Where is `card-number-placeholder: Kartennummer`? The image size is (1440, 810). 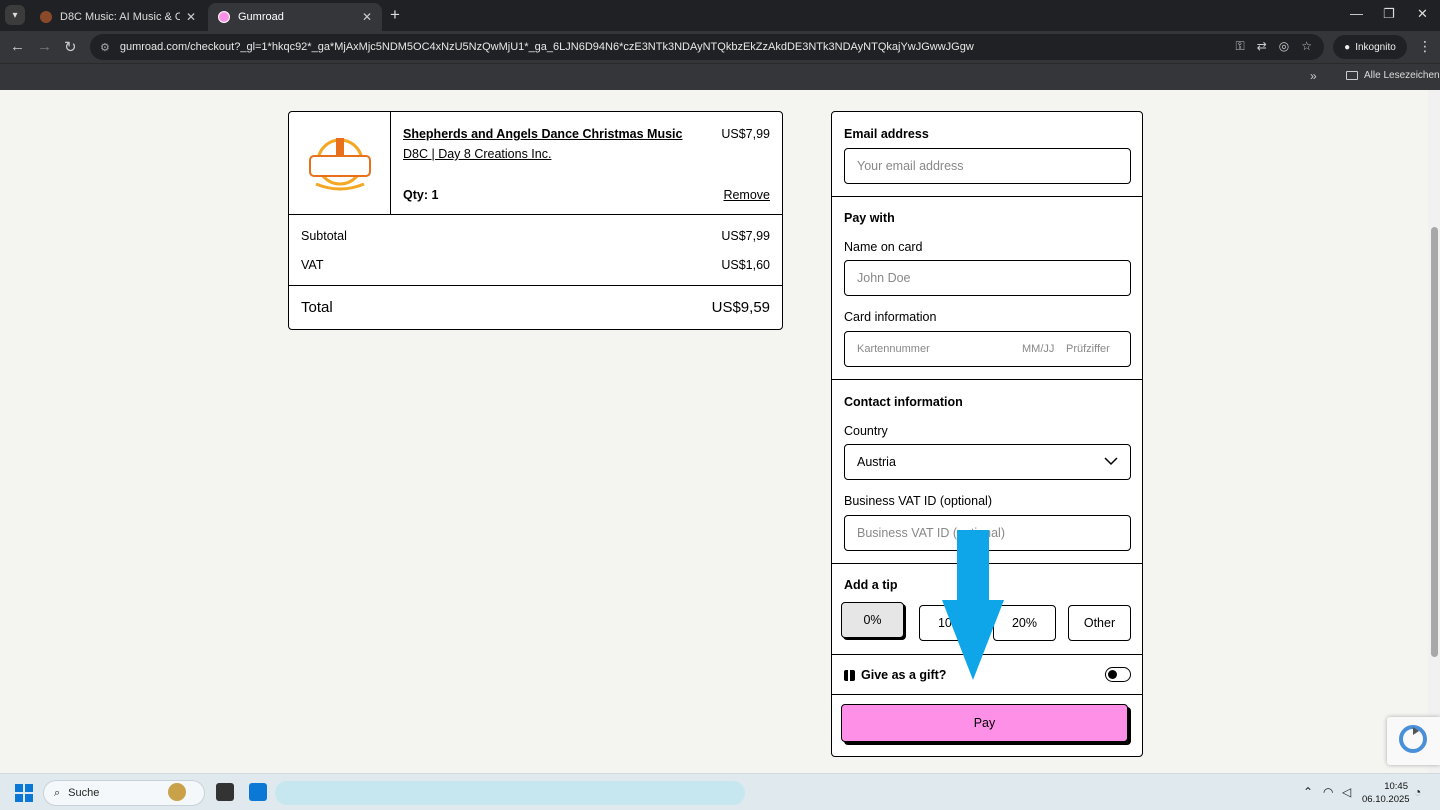
card-number-placeholder: Kartennummer is located at coordinates (893, 349).